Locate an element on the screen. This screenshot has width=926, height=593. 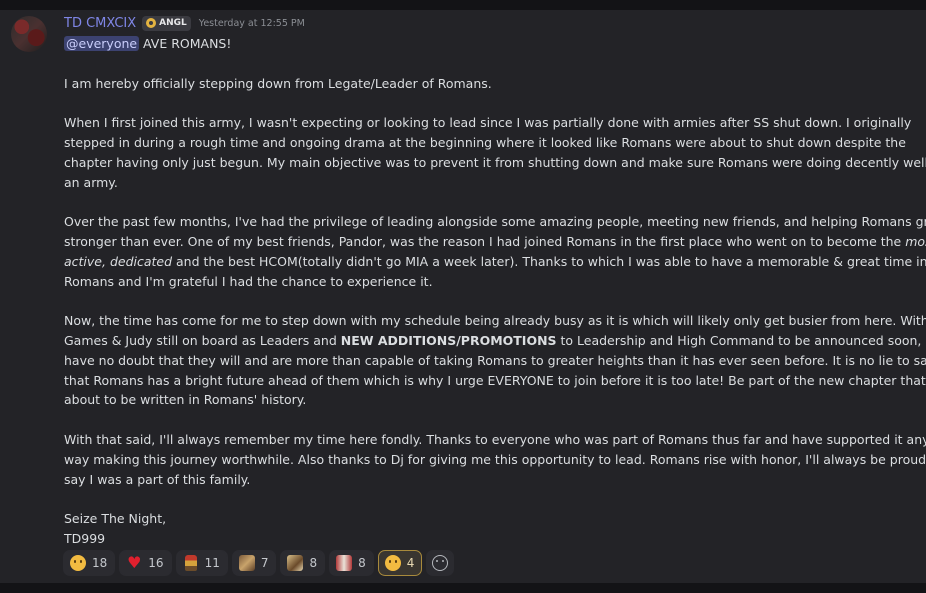
message-header: TD CMXCIX ANGL Yesterday at 12:55 PM is located at coordinates (184, 23).